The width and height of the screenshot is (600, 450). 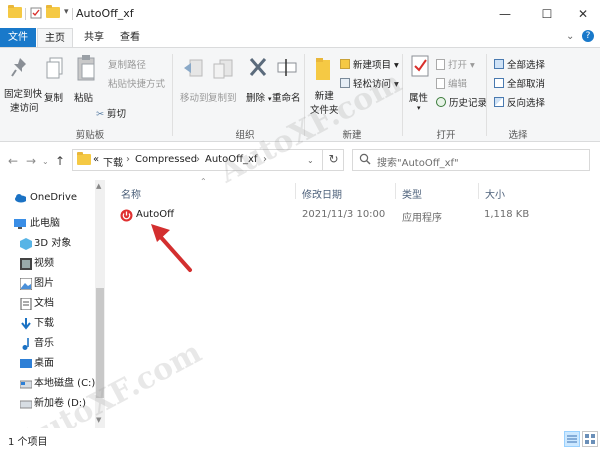 What do you see at coordinates (131, 193) in the screenshot?
I see `column-header-name: 名称` at bounding box center [131, 193].